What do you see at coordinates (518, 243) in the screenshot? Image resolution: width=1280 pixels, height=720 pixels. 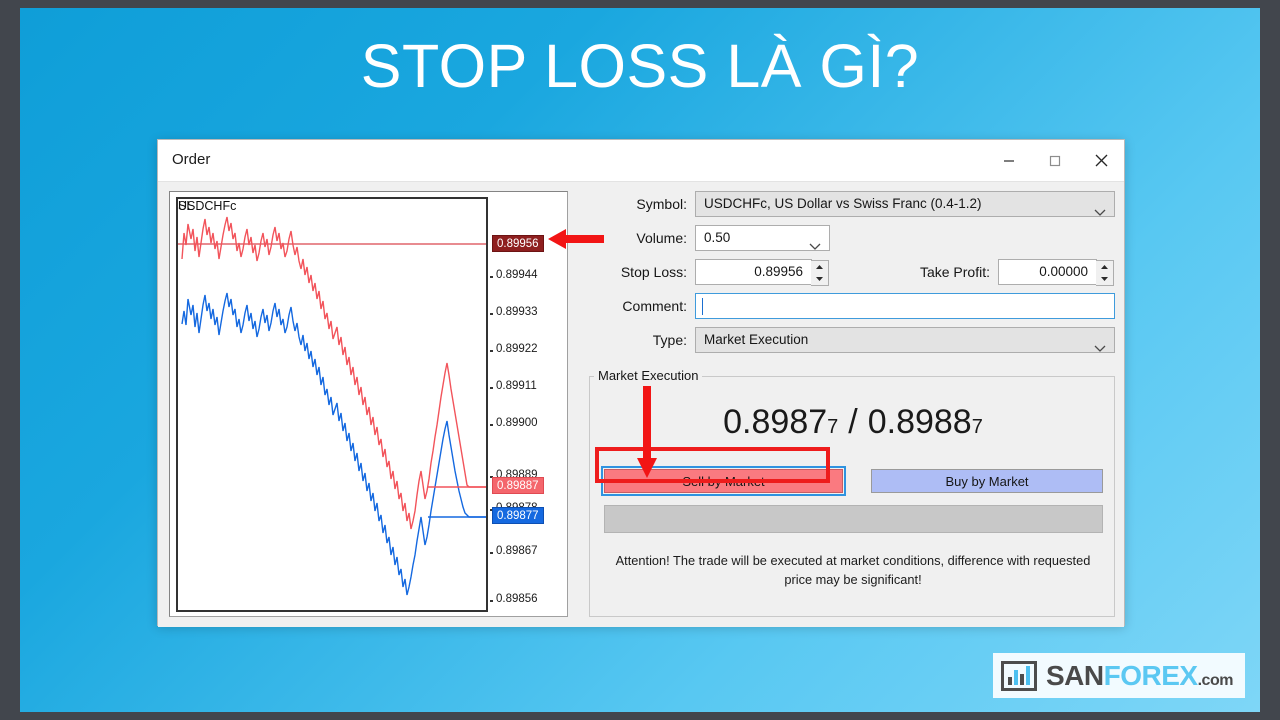 I see `stop-loss-price-badge: 0.89956` at bounding box center [518, 243].